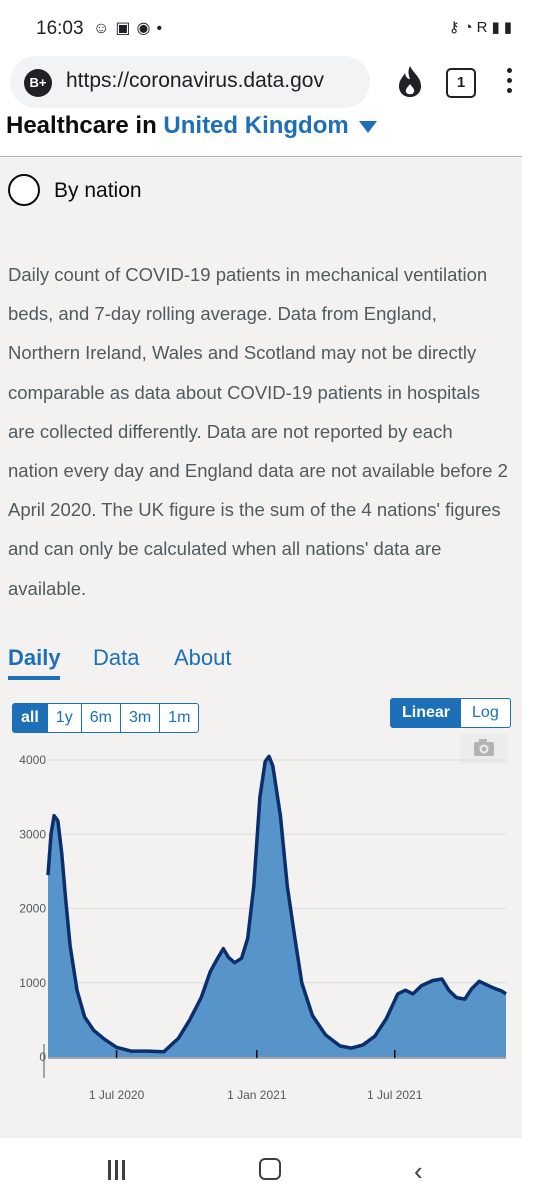 This screenshot has height=1200, width=540. Describe the element at coordinates (509, 27) in the screenshot. I see `battery-icon: ▮` at that location.